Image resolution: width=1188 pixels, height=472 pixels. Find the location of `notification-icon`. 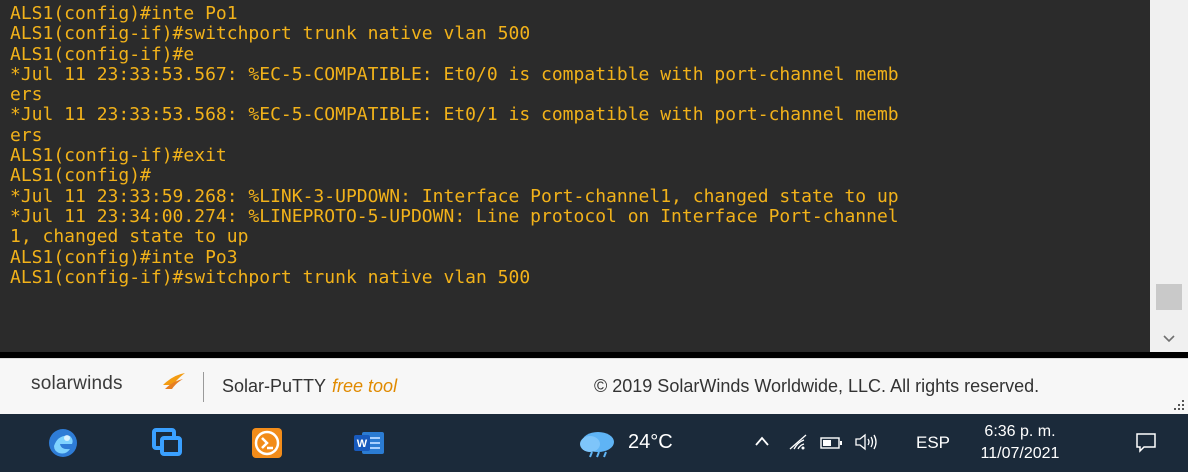

notification-icon is located at coordinates (1146, 442).